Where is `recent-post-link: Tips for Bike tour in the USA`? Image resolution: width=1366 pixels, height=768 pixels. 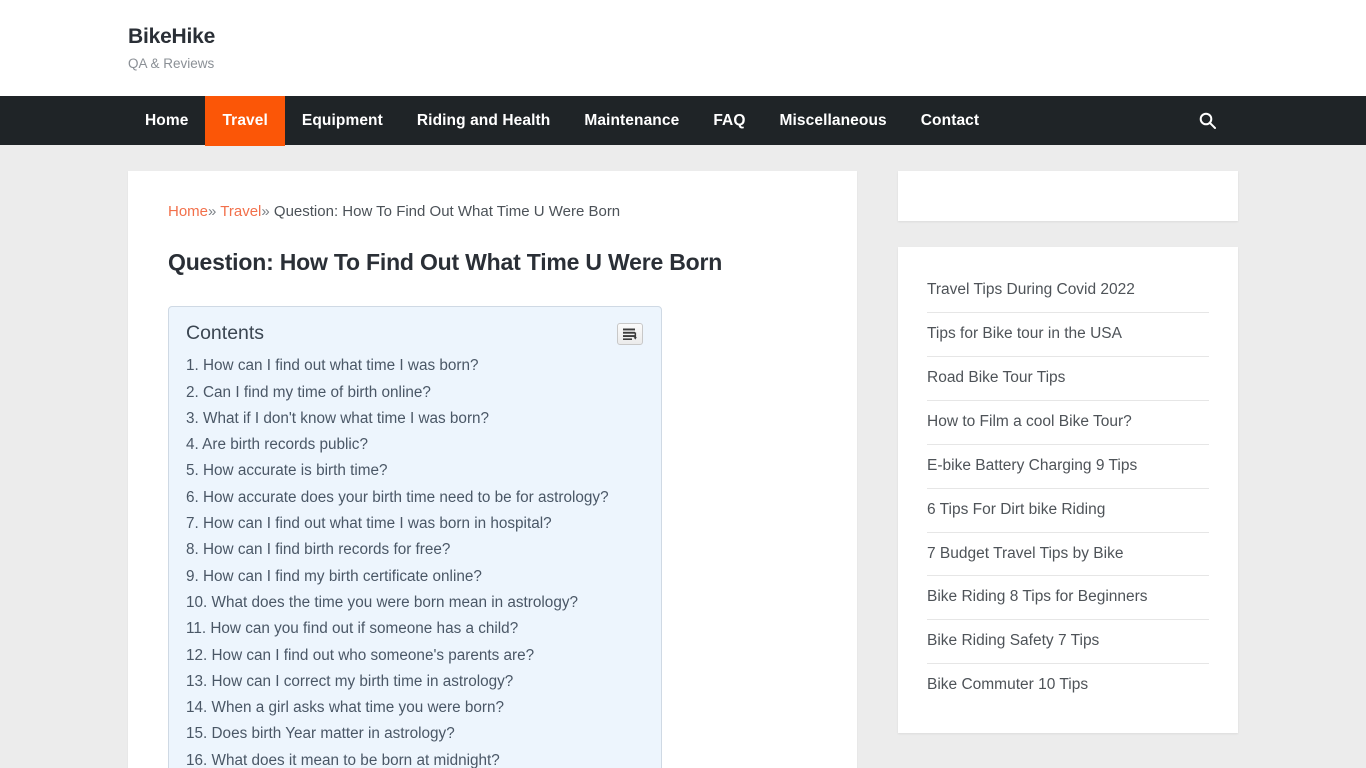
recent-post-link: Tips for Bike tour in the USA is located at coordinates (1068, 334).